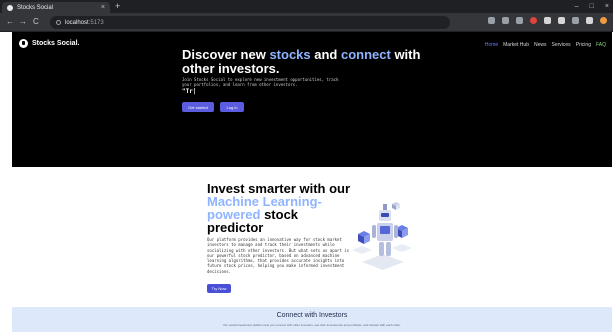  Describe the element at coordinates (58, 22) in the screenshot. I see `site-info-icon` at that location.